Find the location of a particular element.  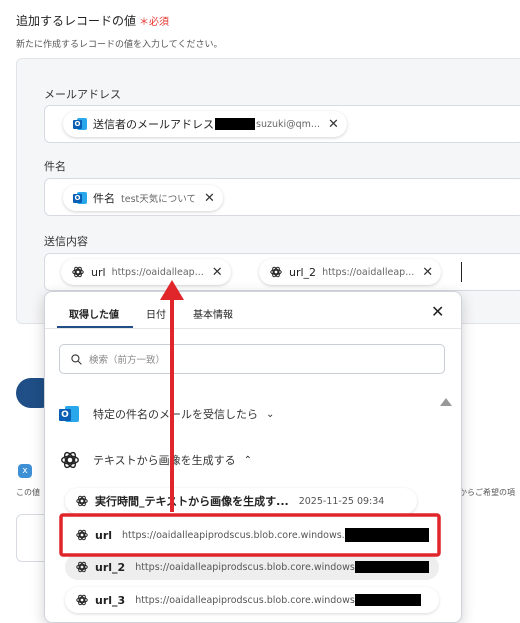

annotation-arrowhead is located at coordinates (172, 290).